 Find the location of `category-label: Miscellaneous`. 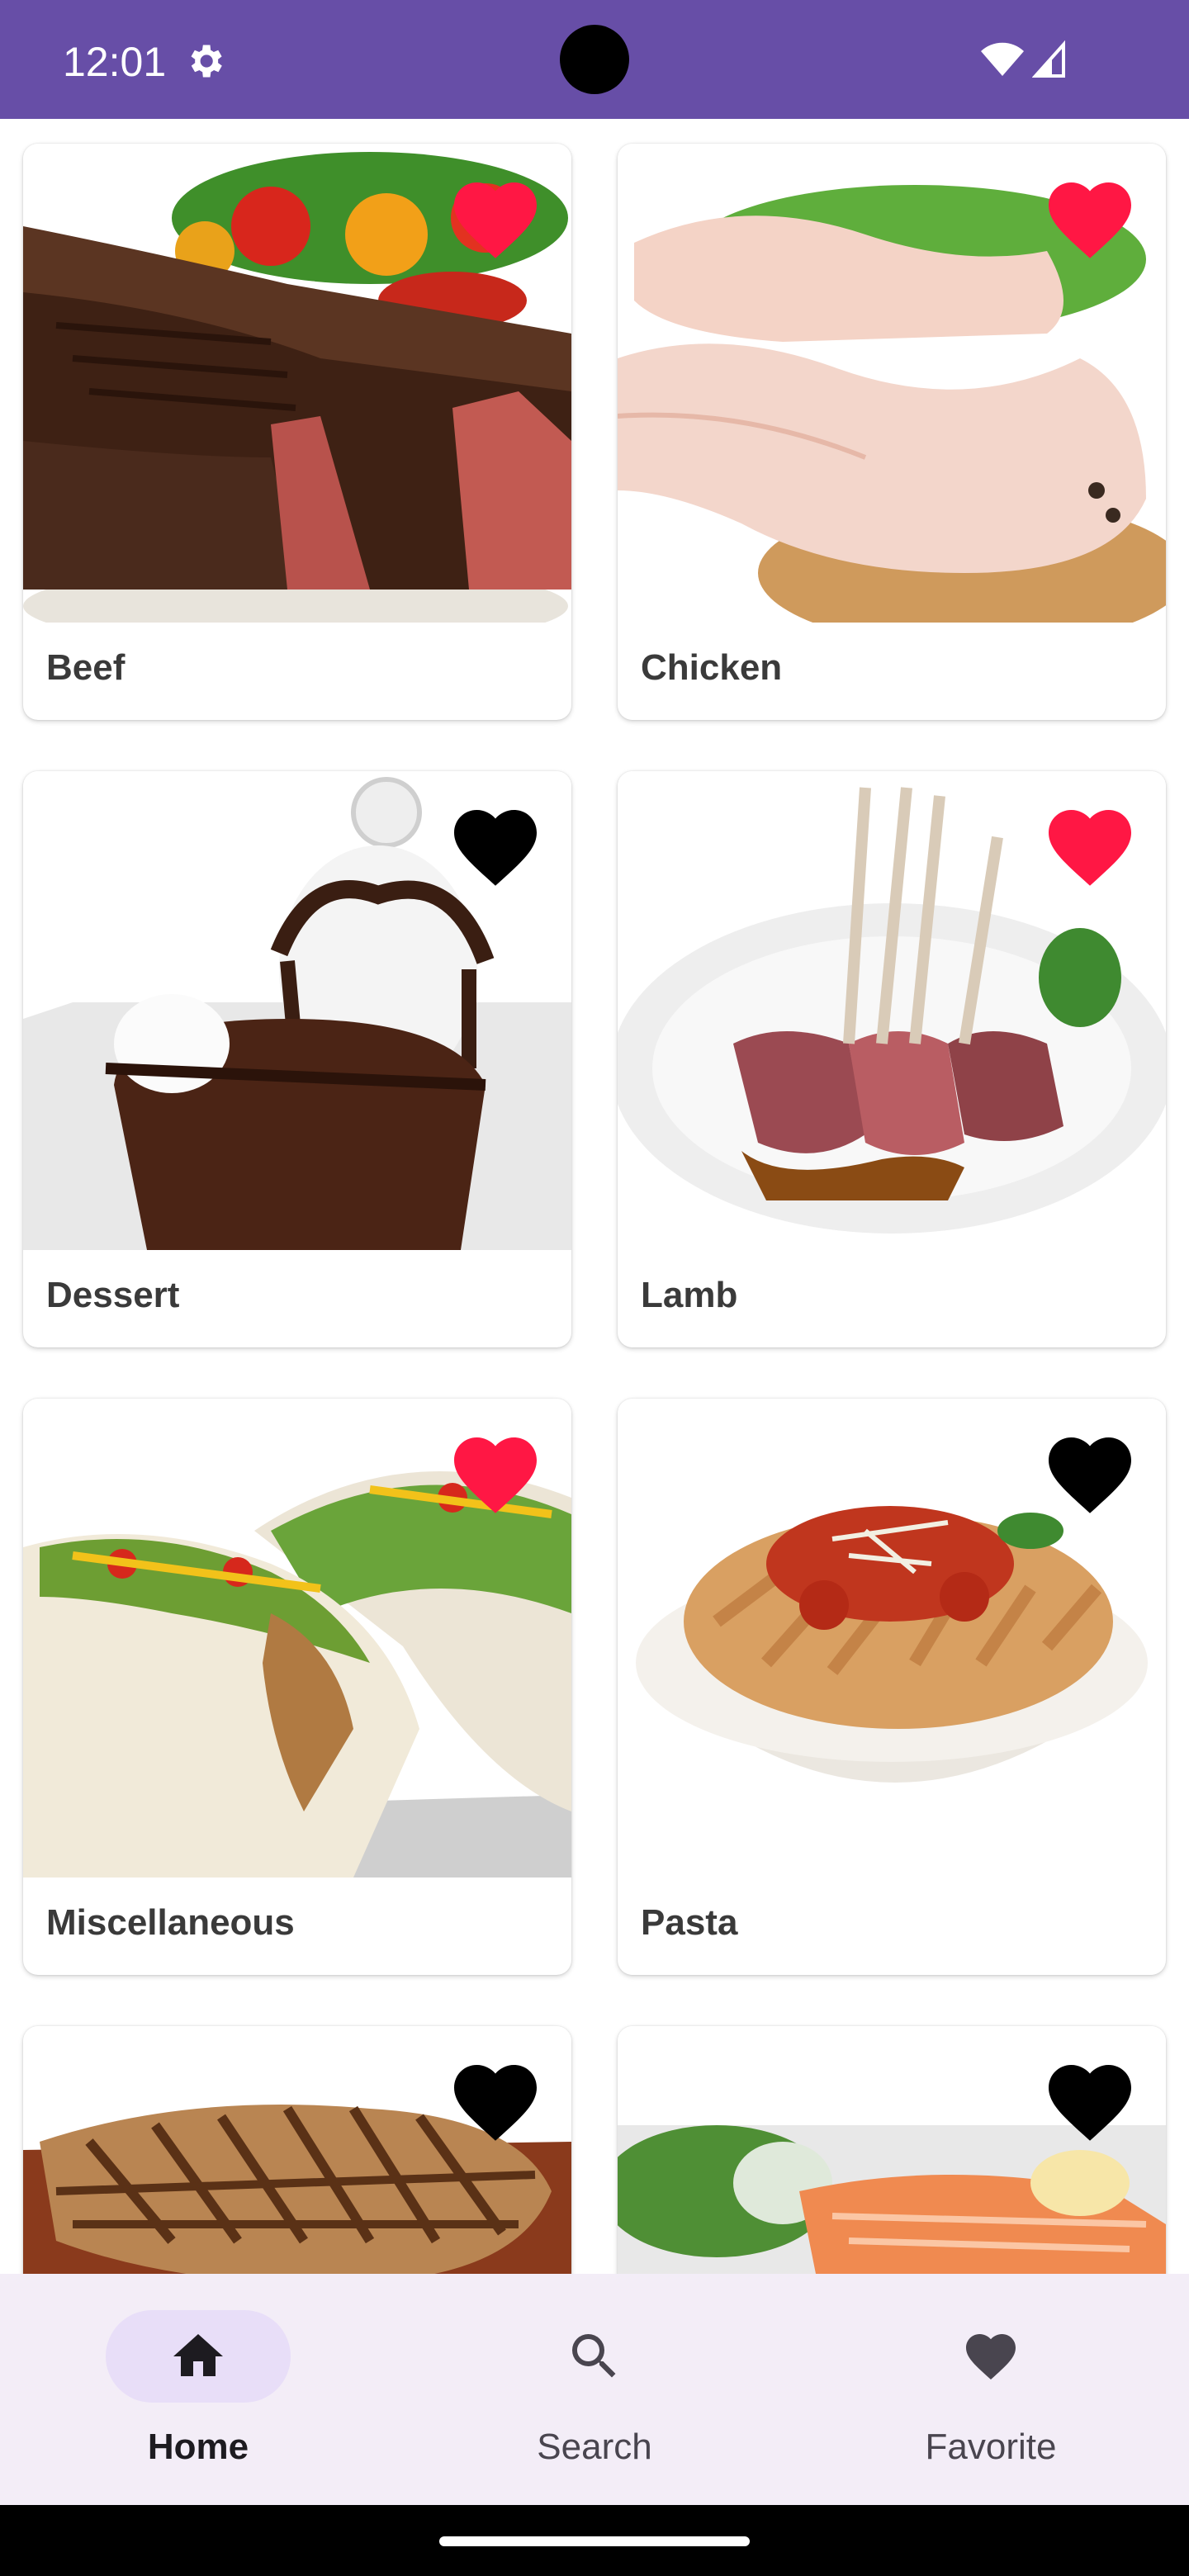

category-label: Miscellaneous is located at coordinates (170, 1922).